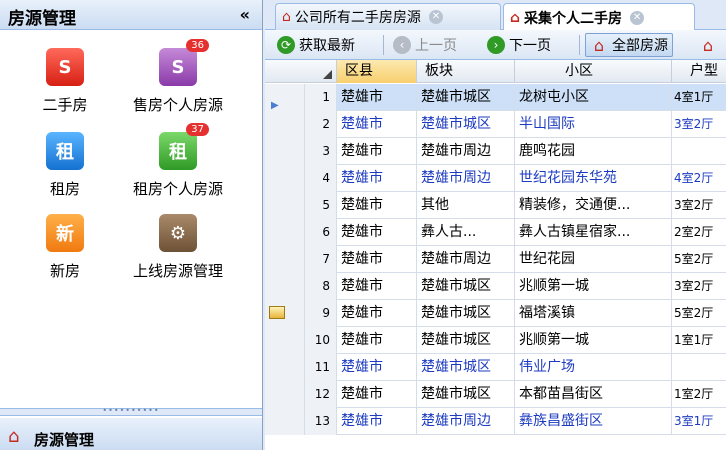  Describe the element at coordinates (599, 17) in the screenshot. I see `tab-personal-collected: ⌂ 采集个人二手房 ✕` at that location.